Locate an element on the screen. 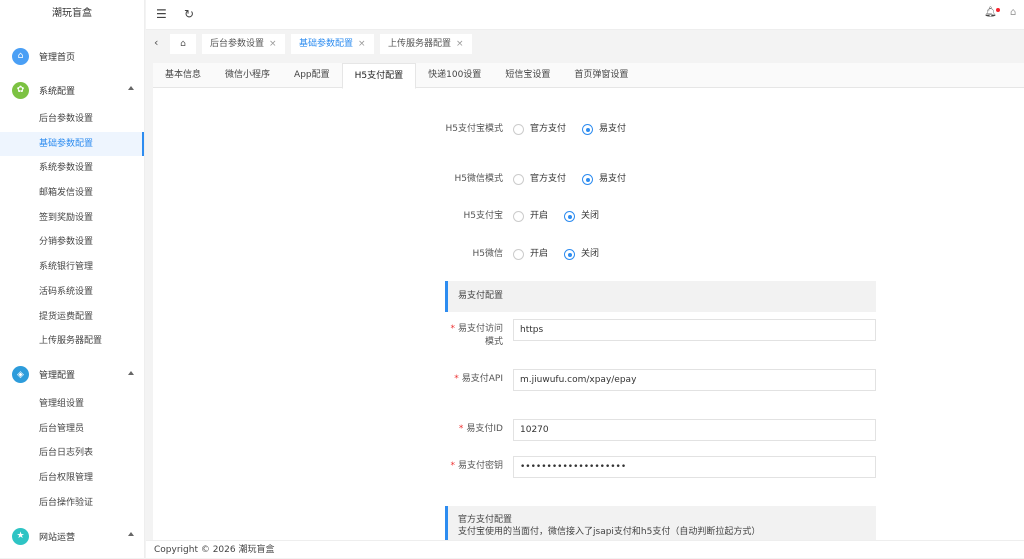  footer: Copyright © 2026 潮玩盲盒 is located at coordinates (585, 549).